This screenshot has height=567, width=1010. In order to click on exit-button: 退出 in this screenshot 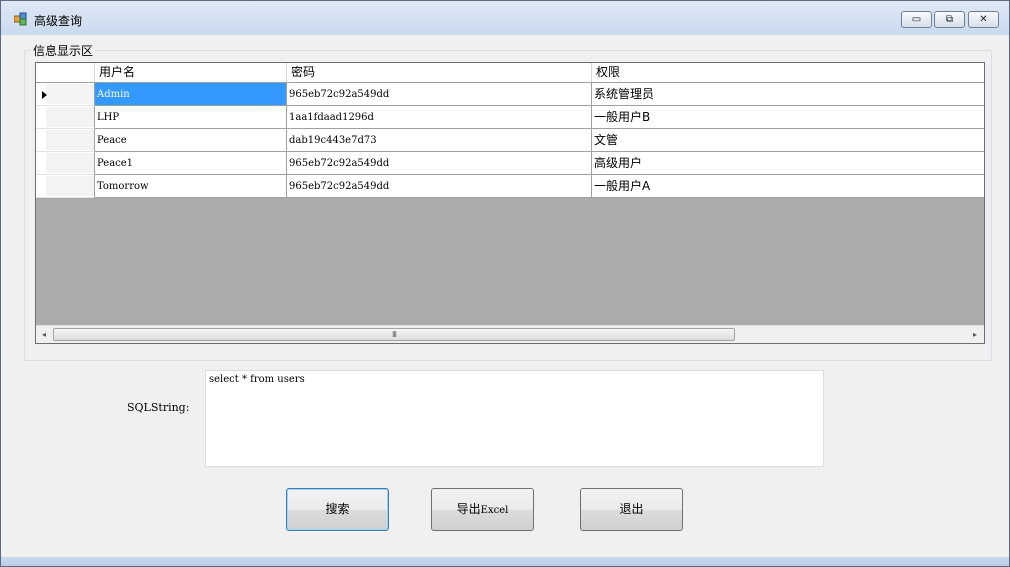, I will do `click(631, 509)`.